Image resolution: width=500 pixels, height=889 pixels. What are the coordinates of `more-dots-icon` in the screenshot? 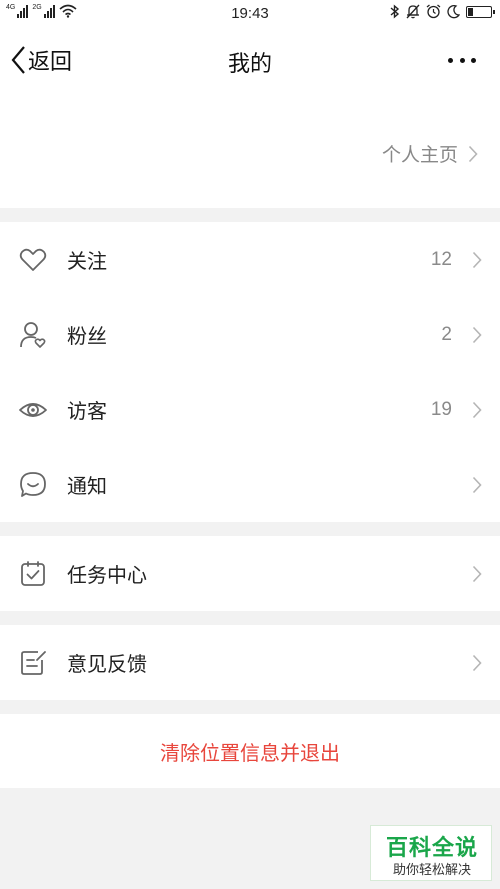 It's located at (450, 60).